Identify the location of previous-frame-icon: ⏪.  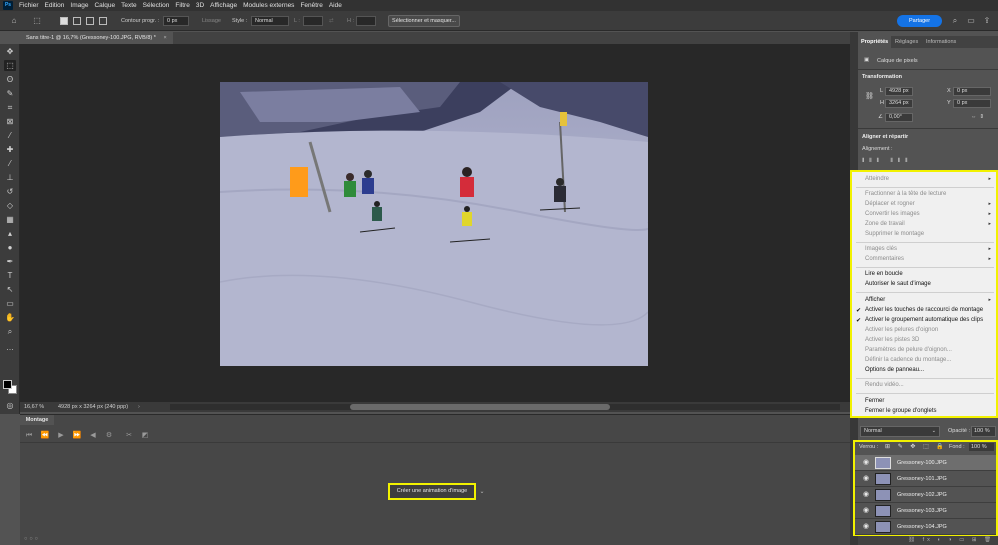
(45, 436).